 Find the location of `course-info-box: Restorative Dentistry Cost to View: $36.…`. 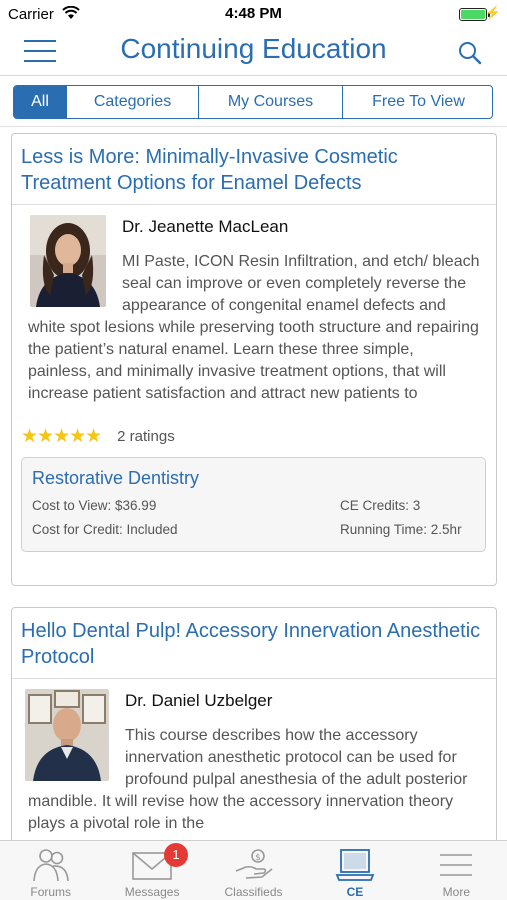

course-info-box: Restorative Dentistry Cost to View: $36.… is located at coordinates (253, 504).